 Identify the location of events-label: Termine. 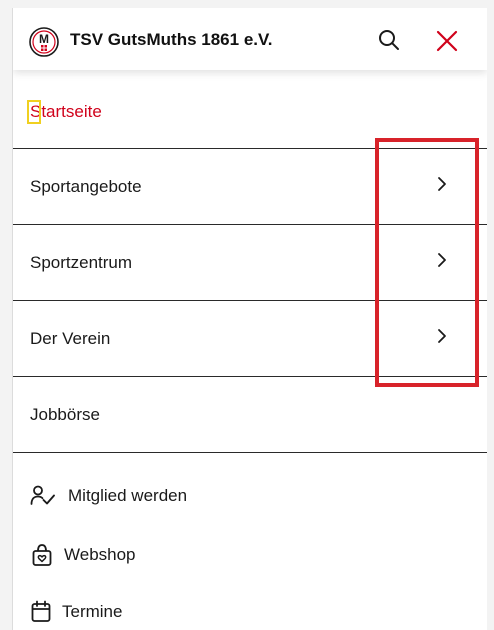
(92, 611).